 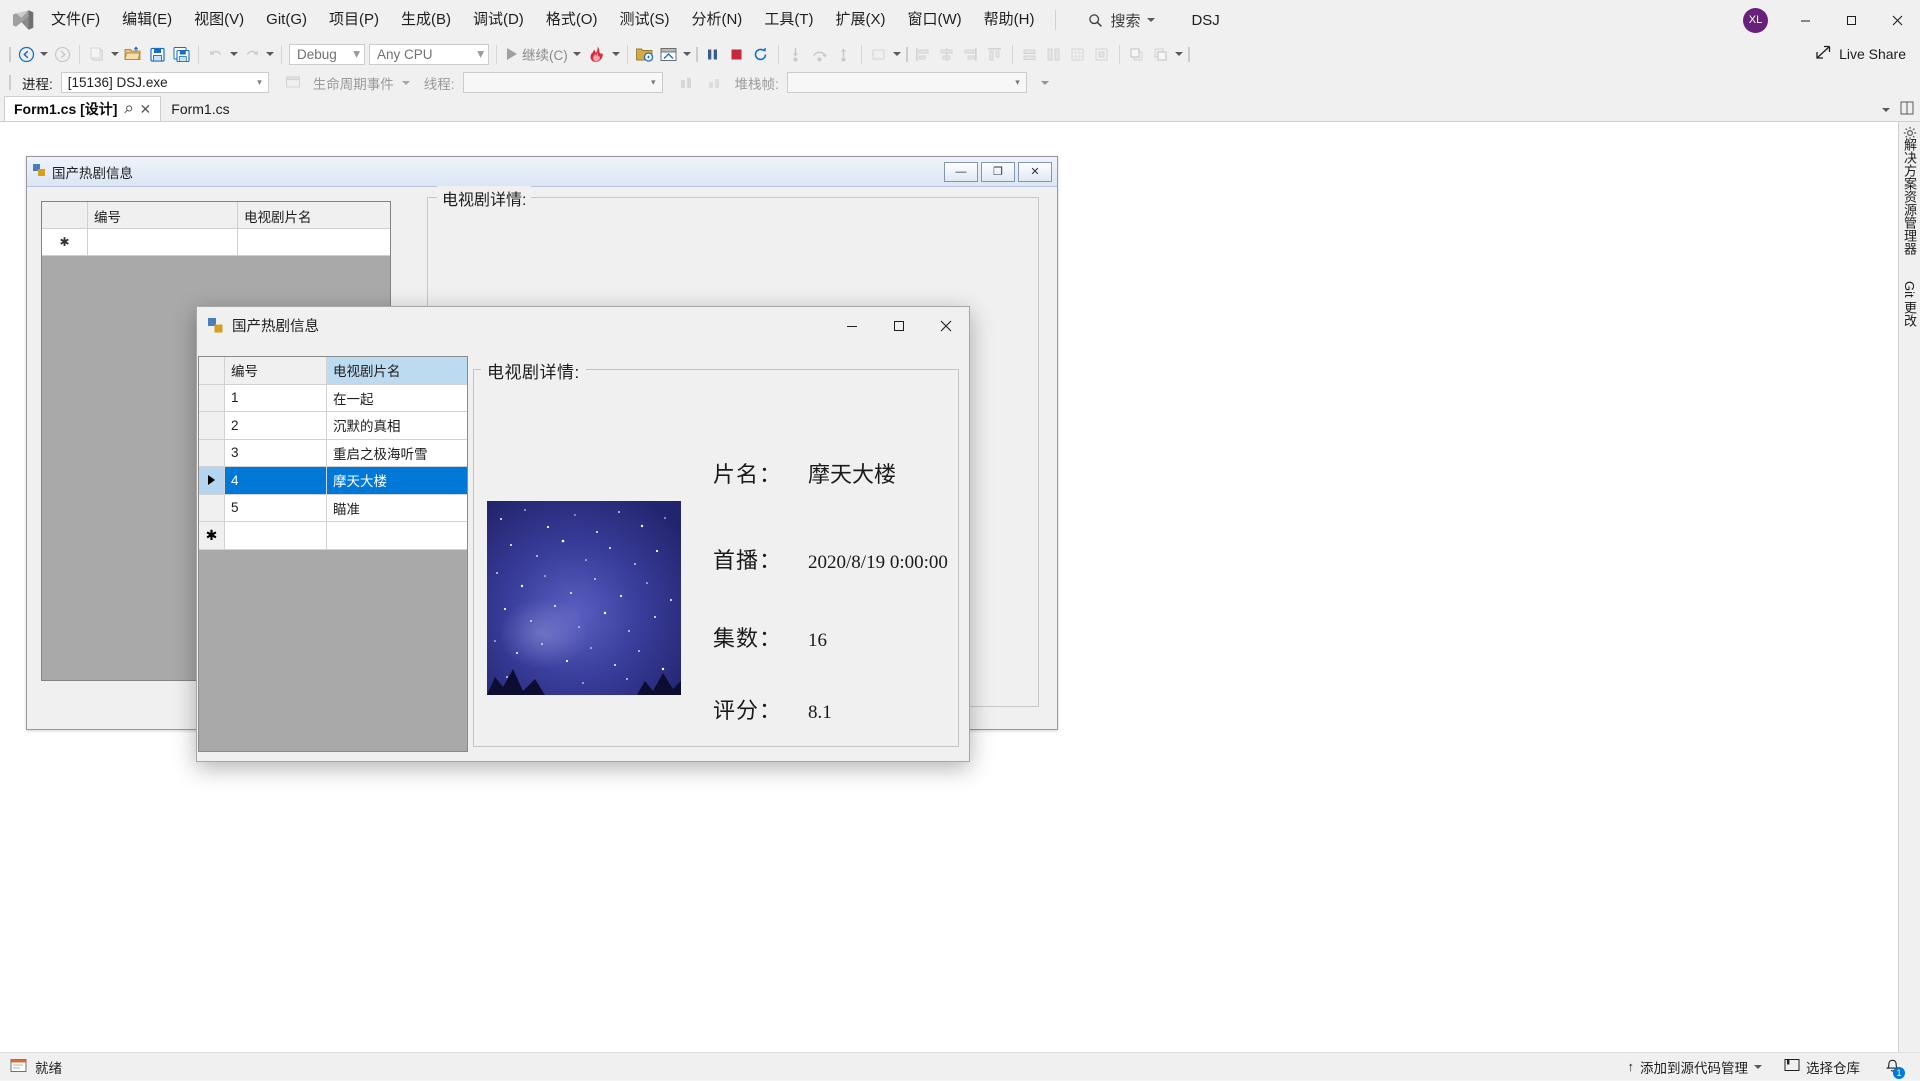 I want to click on step-into-icon, so click(x=796, y=54).